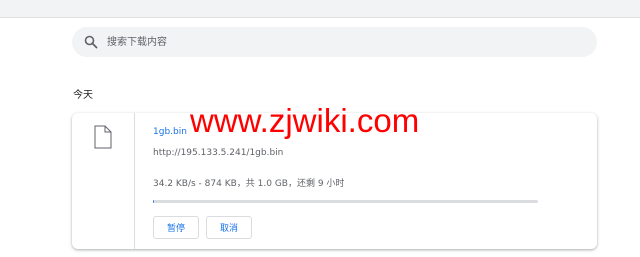 This screenshot has width=640, height=257. What do you see at coordinates (103, 137) in the screenshot?
I see `file-icon` at bounding box center [103, 137].